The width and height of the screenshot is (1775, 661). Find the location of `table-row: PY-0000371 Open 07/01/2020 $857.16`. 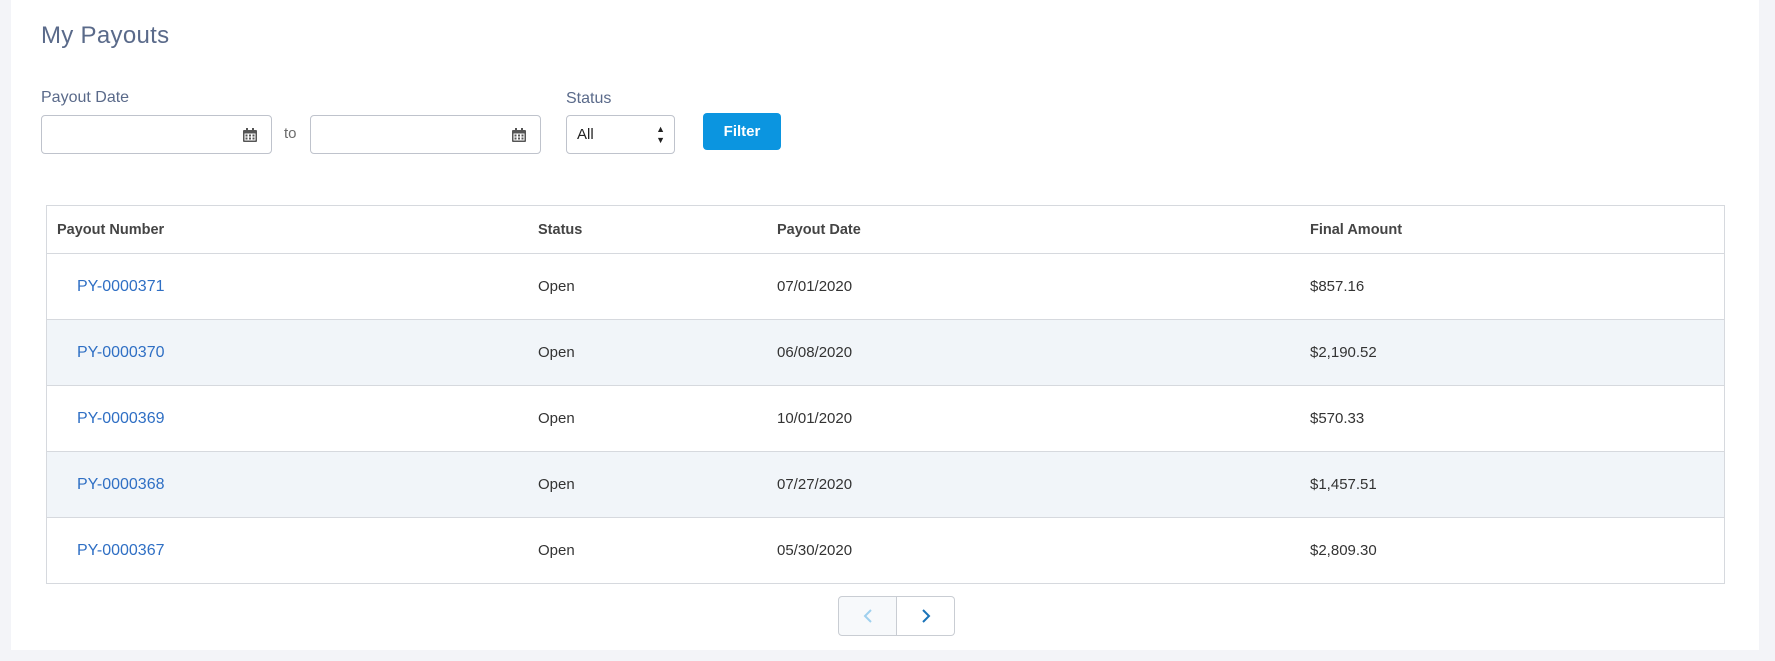

table-row: PY-0000371 Open 07/01/2020 $857.16 is located at coordinates (885, 287).